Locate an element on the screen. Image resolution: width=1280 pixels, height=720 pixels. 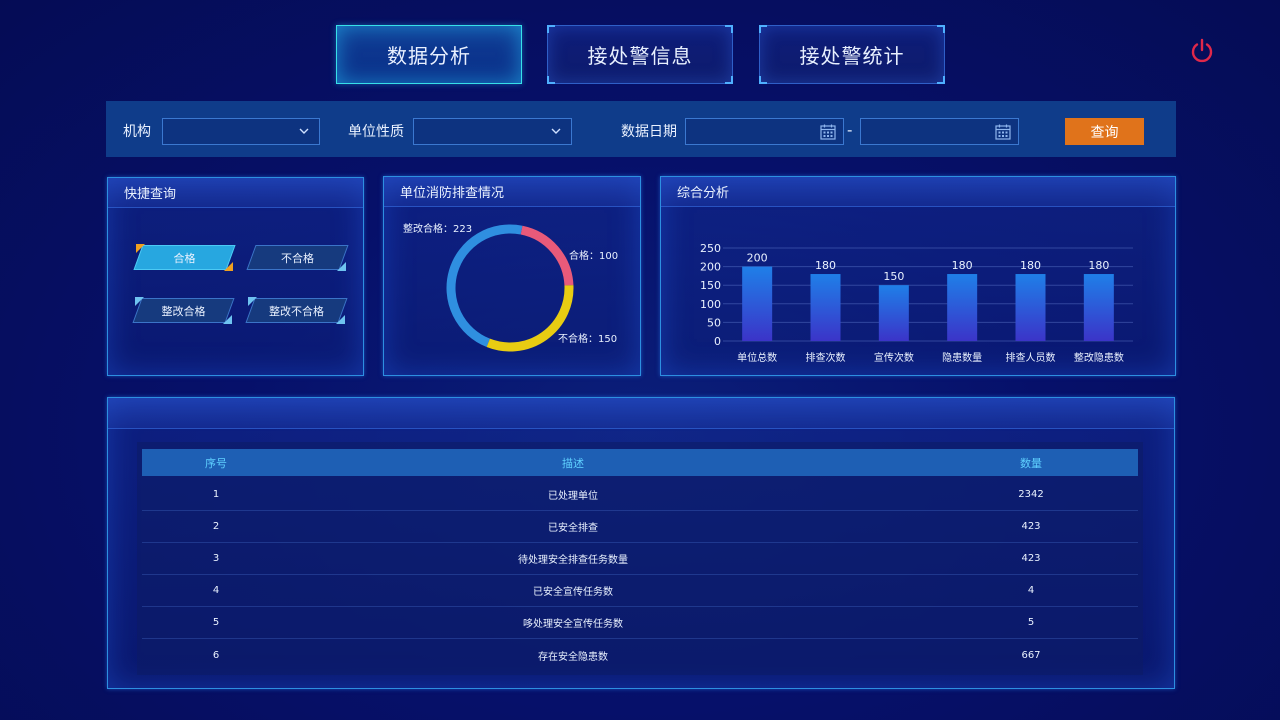
row-description: 哆处理安全宣传任务数 is located at coordinates (573, 624).